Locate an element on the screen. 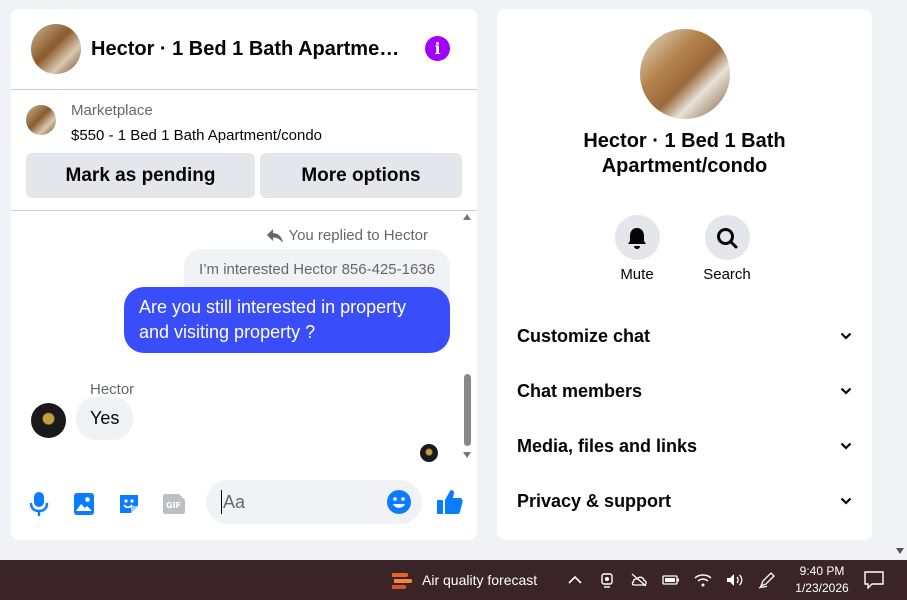 This screenshot has width=907, height=600. reply-arrow-icon is located at coordinates (275, 235).